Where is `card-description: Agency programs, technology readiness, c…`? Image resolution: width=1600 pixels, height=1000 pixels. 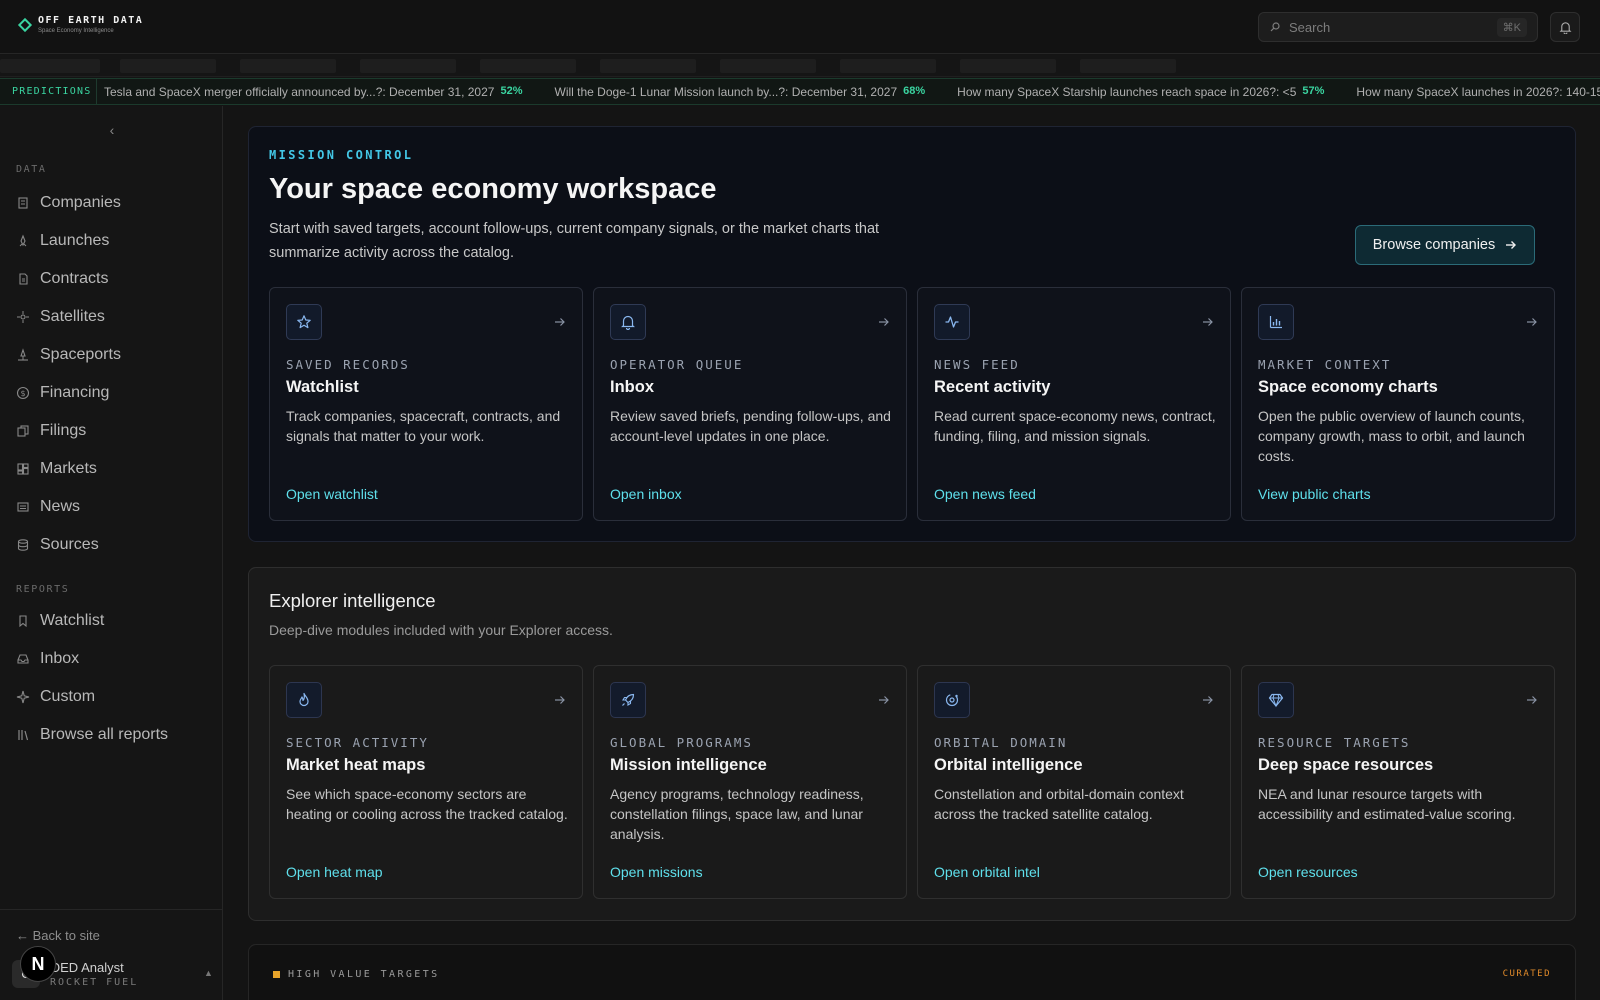 card-description: Agency programs, technology readiness, c… is located at coordinates (737, 814).